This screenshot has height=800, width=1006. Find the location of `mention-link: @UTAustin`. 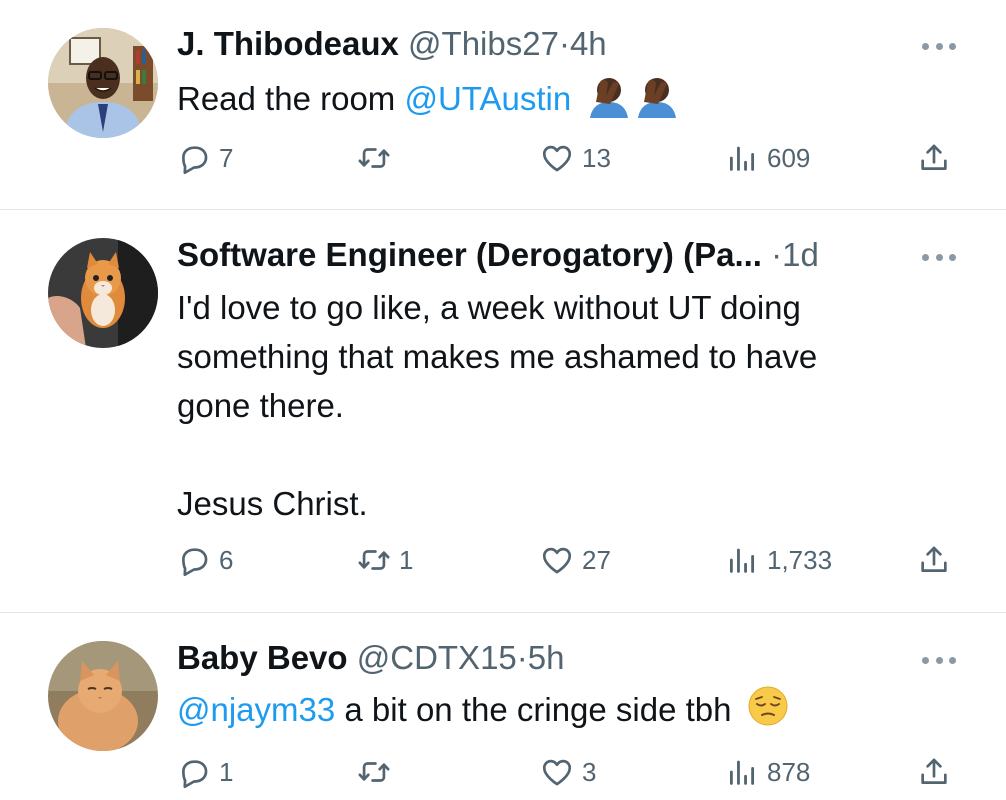

mention-link: @UTAustin is located at coordinates (487, 98).